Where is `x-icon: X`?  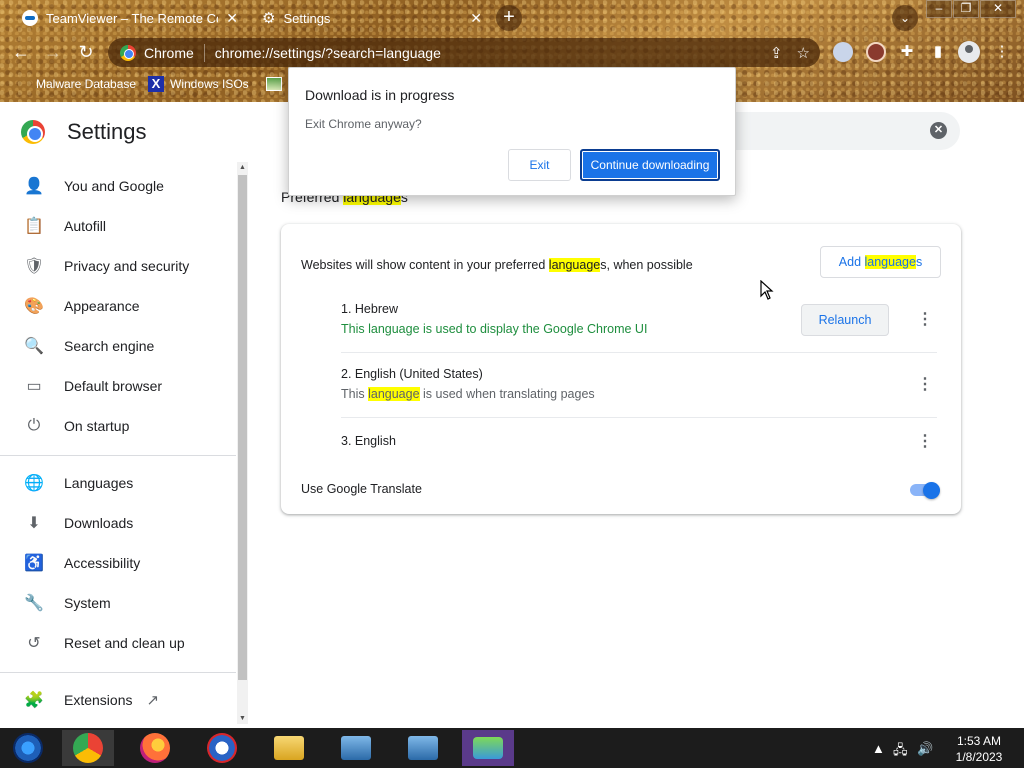 x-icon: X is located at coordinates (156, 84).